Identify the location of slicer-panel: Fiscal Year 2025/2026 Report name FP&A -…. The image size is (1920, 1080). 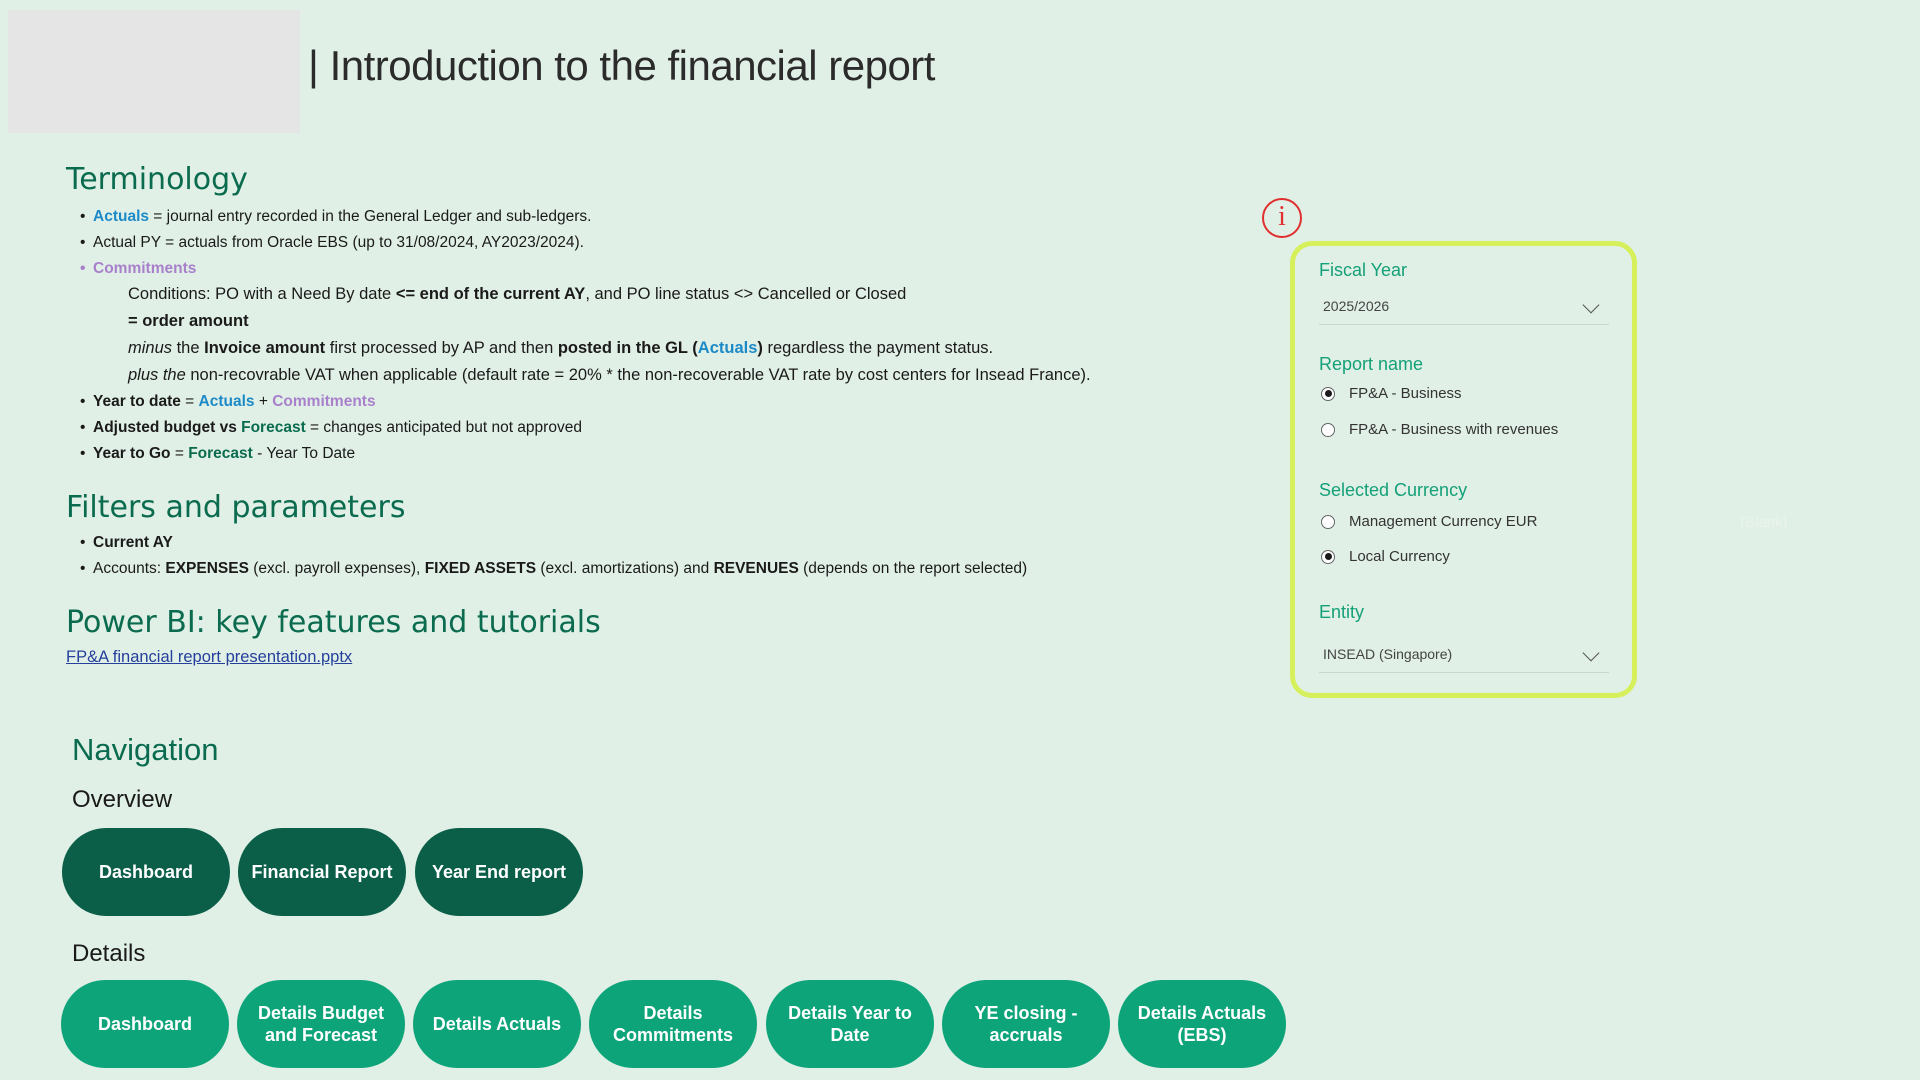
(1463, 469).